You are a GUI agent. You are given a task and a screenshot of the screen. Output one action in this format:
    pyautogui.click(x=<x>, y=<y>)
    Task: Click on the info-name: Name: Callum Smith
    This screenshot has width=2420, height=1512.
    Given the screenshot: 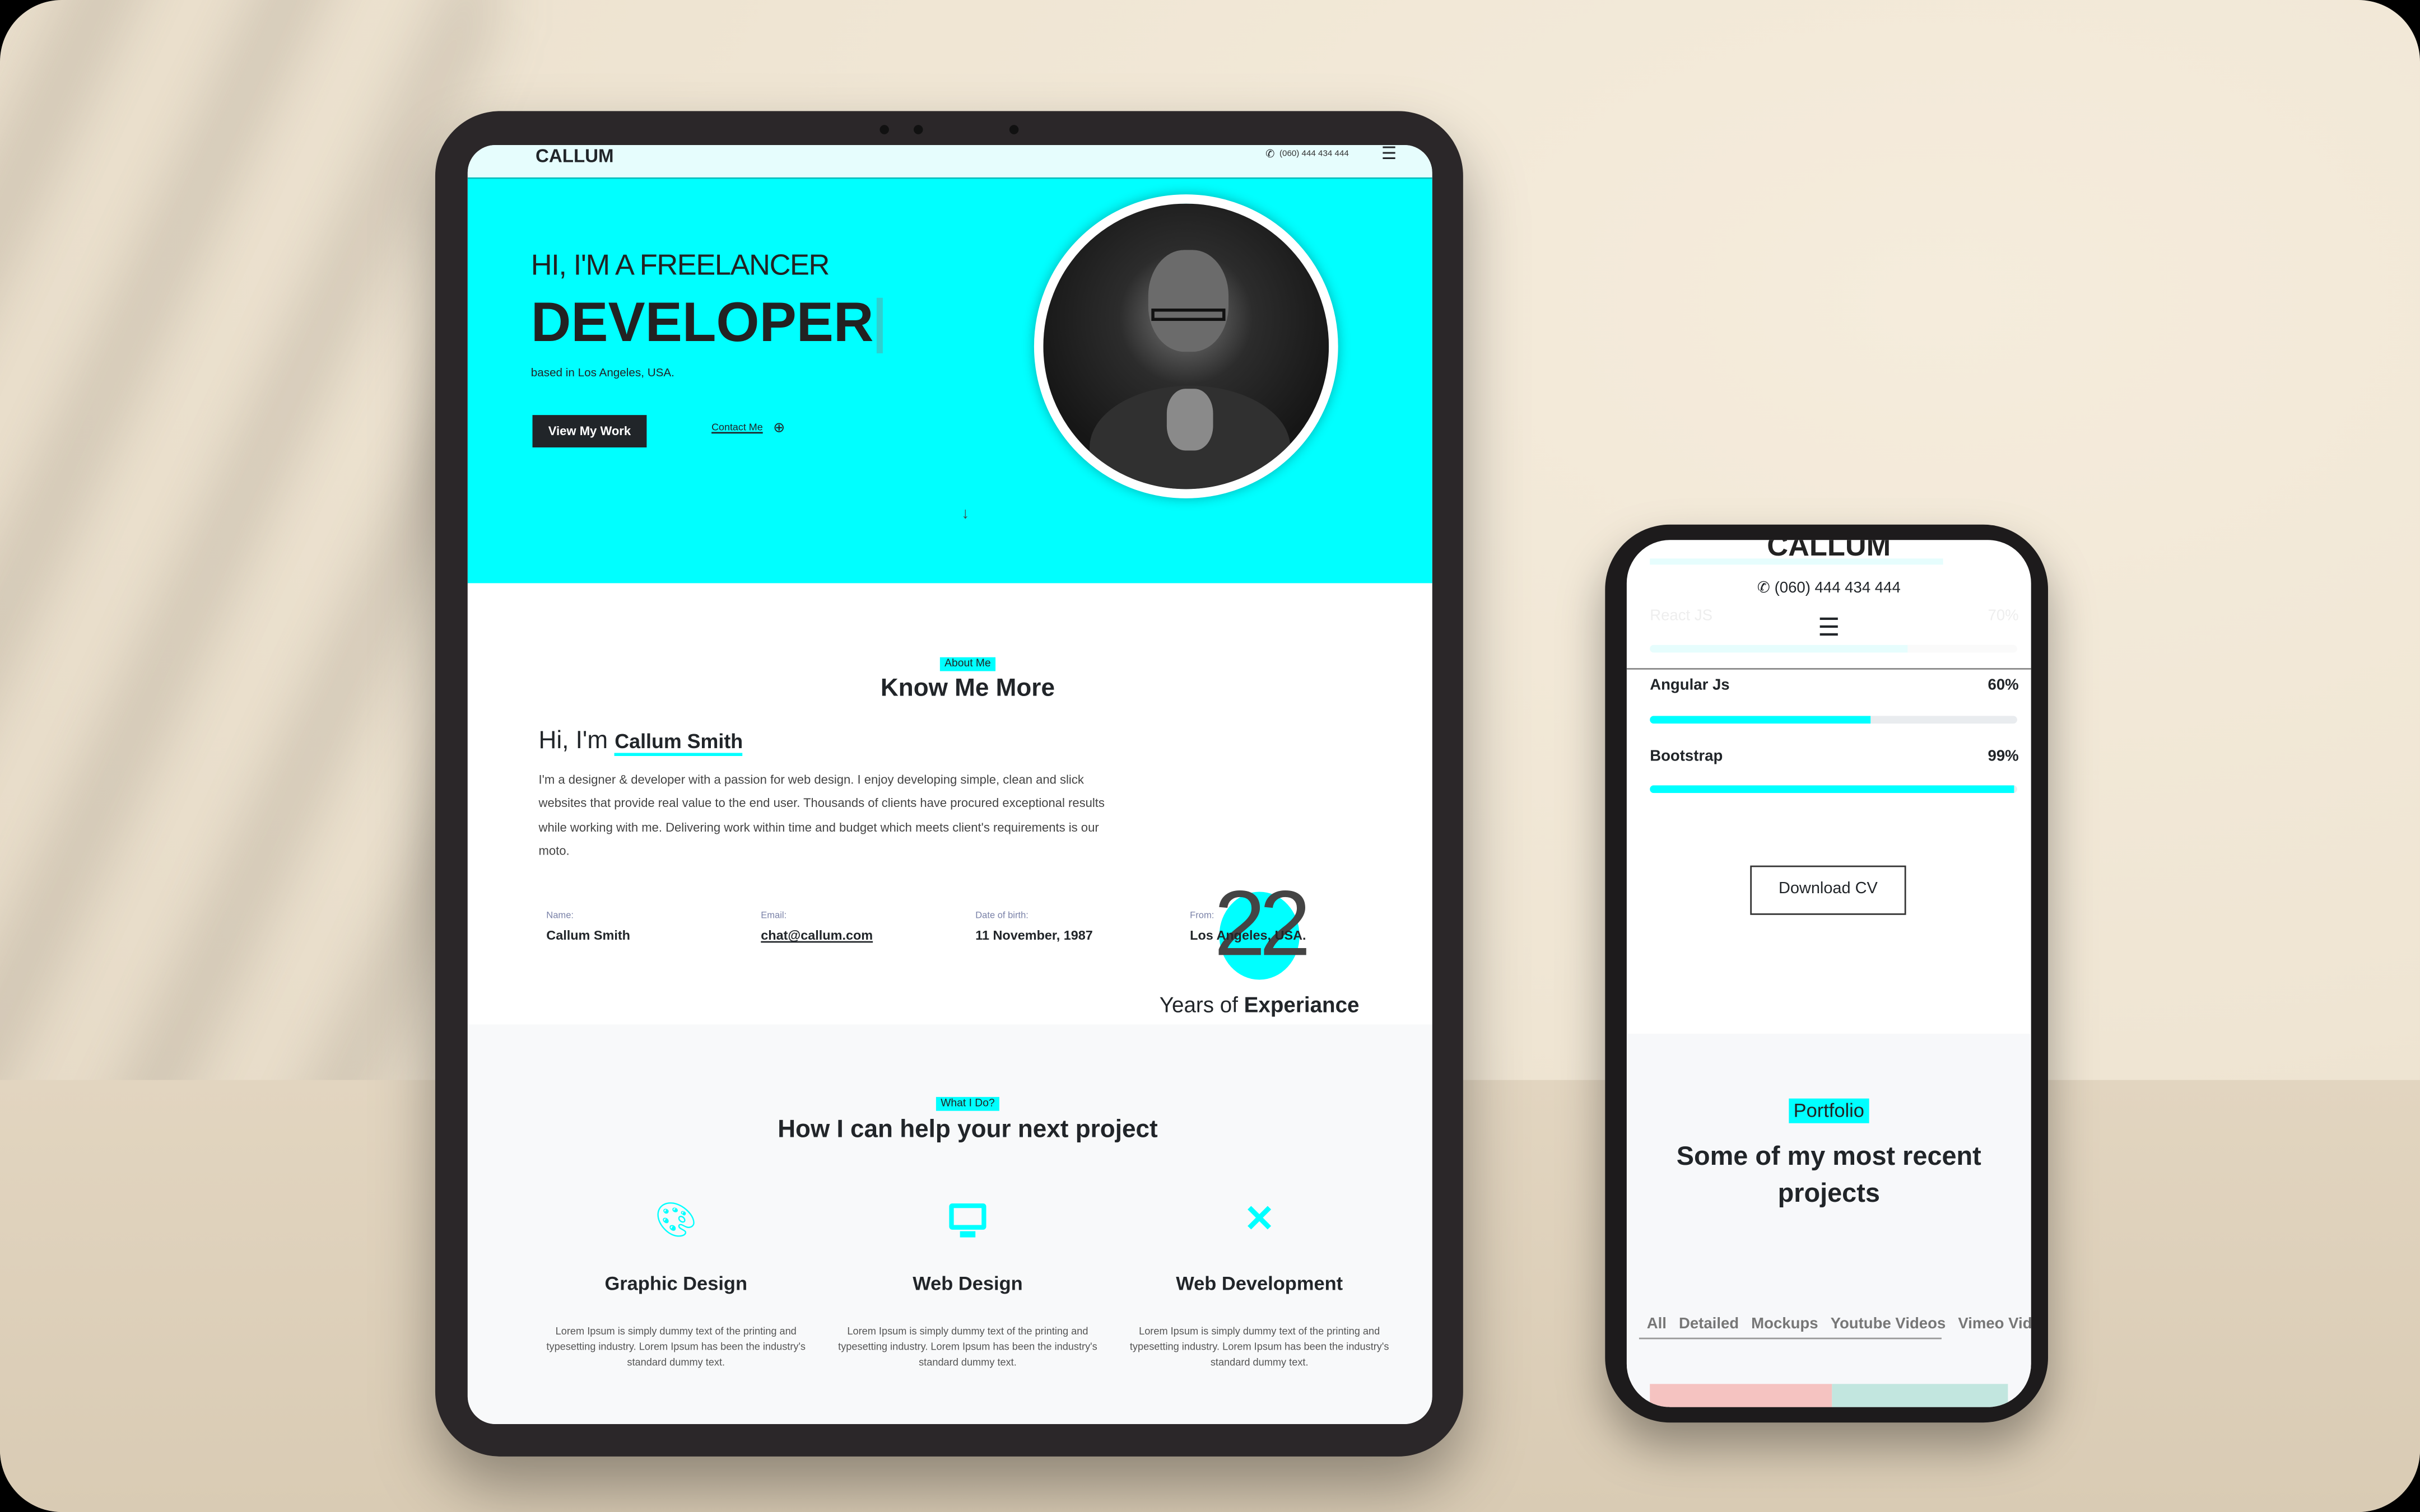 What is the action you would take?
    pyautogui.click(x=588, y=927)
    